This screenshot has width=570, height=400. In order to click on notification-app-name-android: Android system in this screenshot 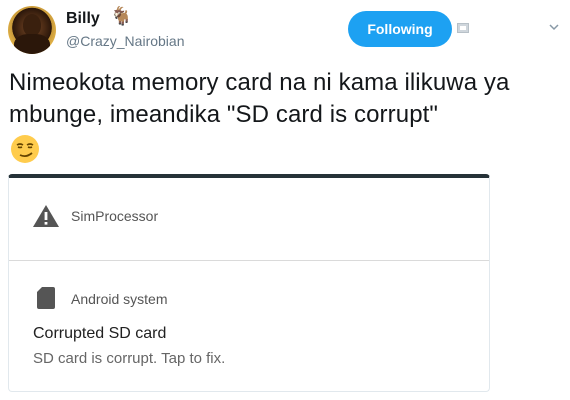, I will do `click(119, 299)`.